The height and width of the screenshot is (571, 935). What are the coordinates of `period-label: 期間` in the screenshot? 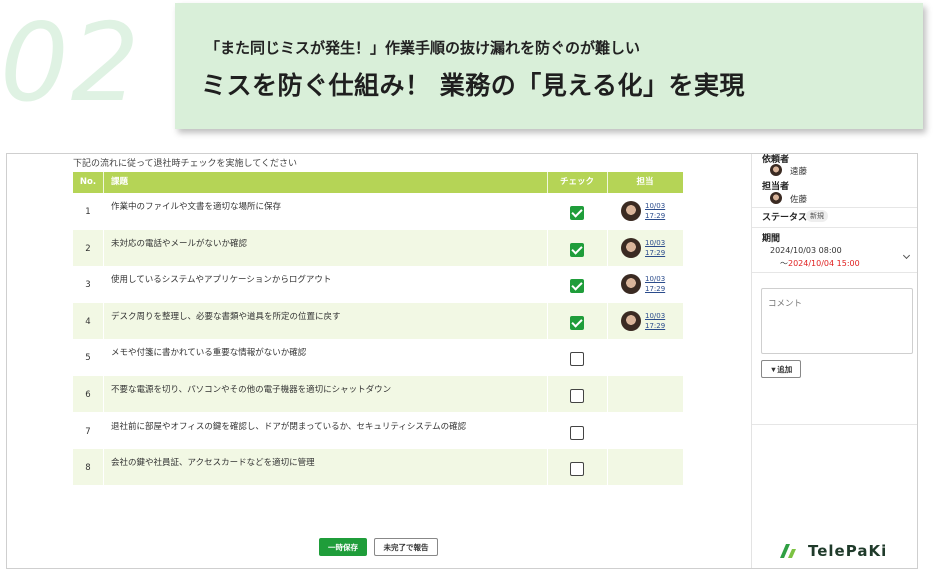 It's located at (771, 239).